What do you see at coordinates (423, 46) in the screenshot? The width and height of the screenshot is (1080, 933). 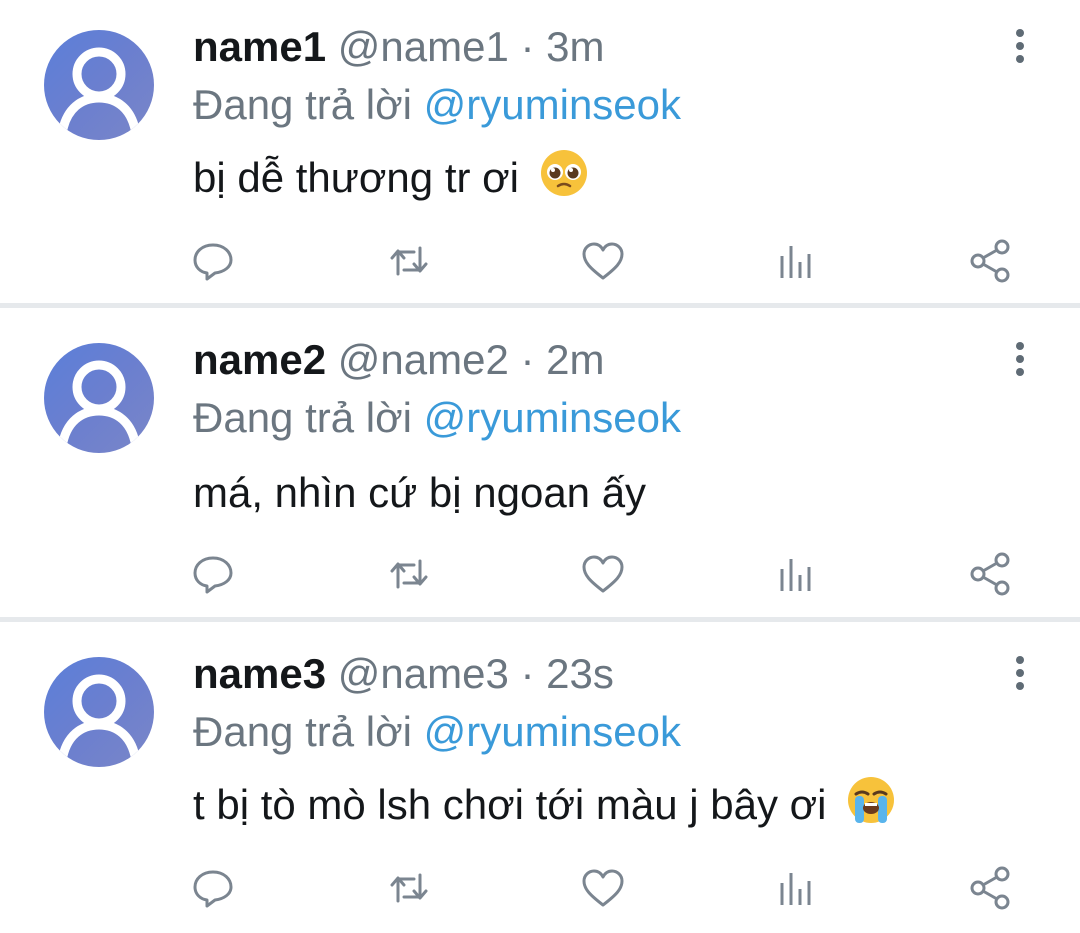 I see `user-handle: @name1` at bounding box center [423, 46].